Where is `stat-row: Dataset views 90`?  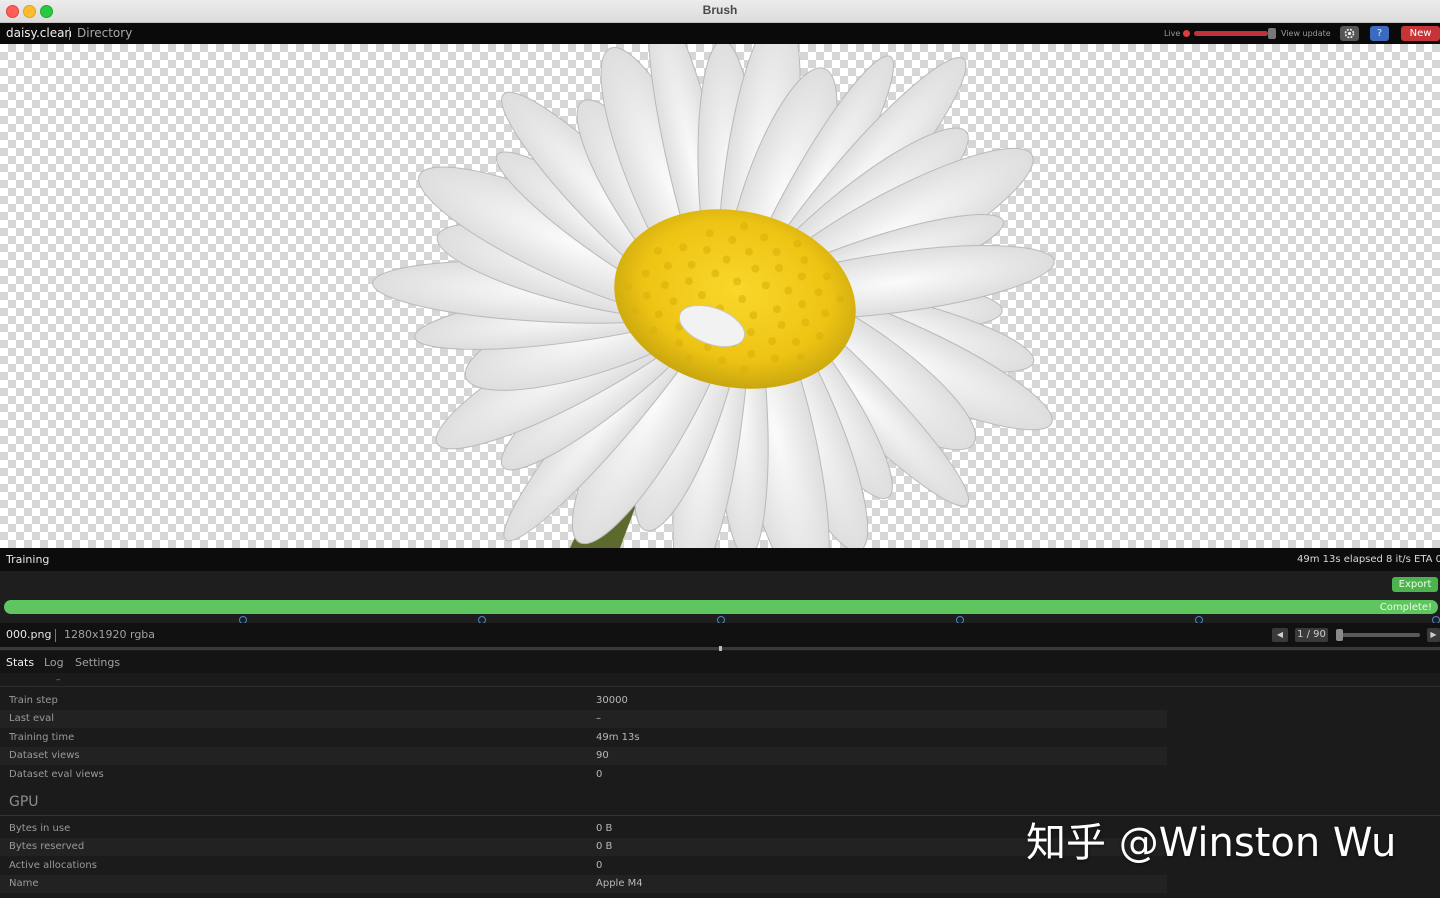 stat-row: Dataset views 90 is located at coordinates (583, 756).